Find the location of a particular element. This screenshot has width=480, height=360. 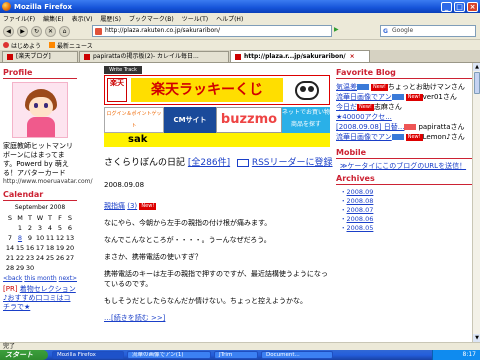

calendar-day is located at coordinates (70, 268).